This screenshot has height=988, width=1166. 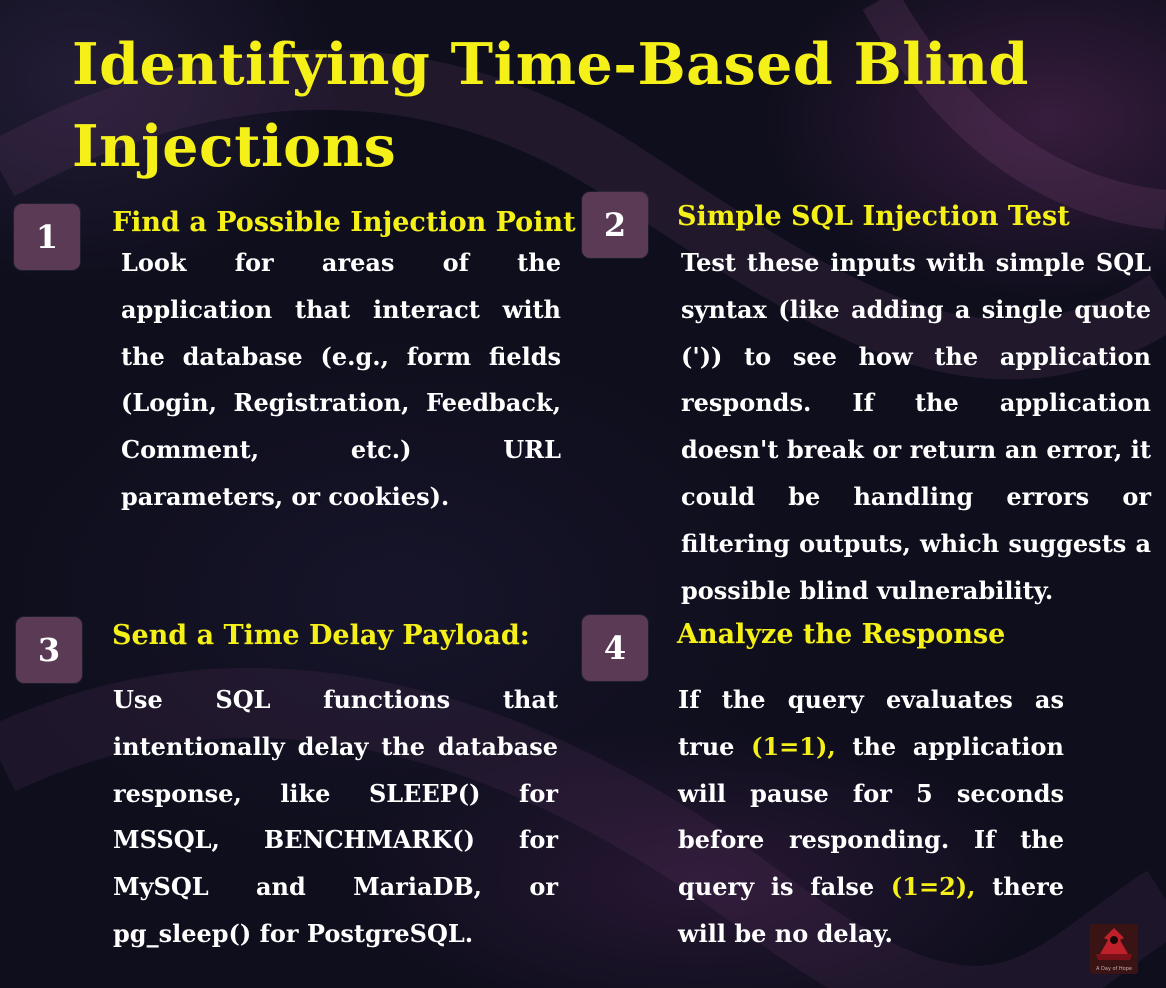 I want to click on page-title: Identifying Time-Based Blind Injections, so click(x=550, y=105).